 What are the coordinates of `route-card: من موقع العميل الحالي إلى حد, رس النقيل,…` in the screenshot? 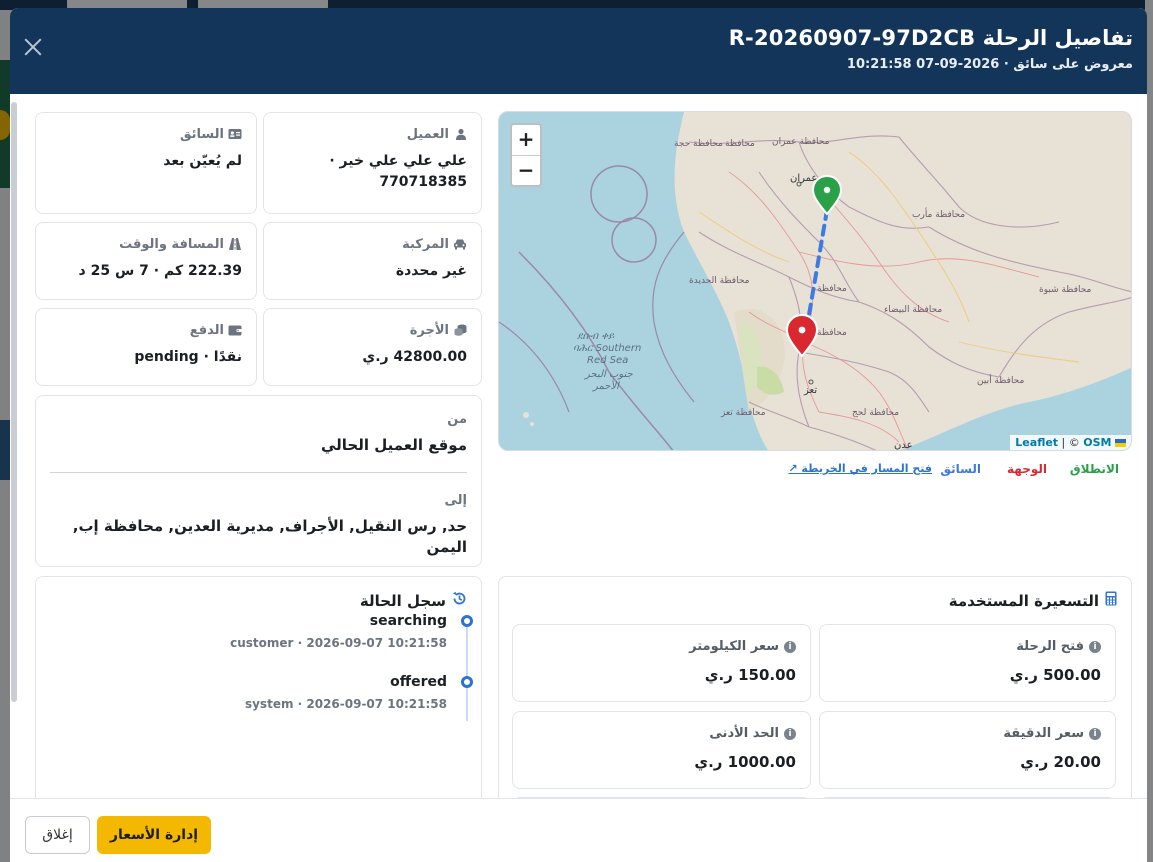 It's located at (258, 481).